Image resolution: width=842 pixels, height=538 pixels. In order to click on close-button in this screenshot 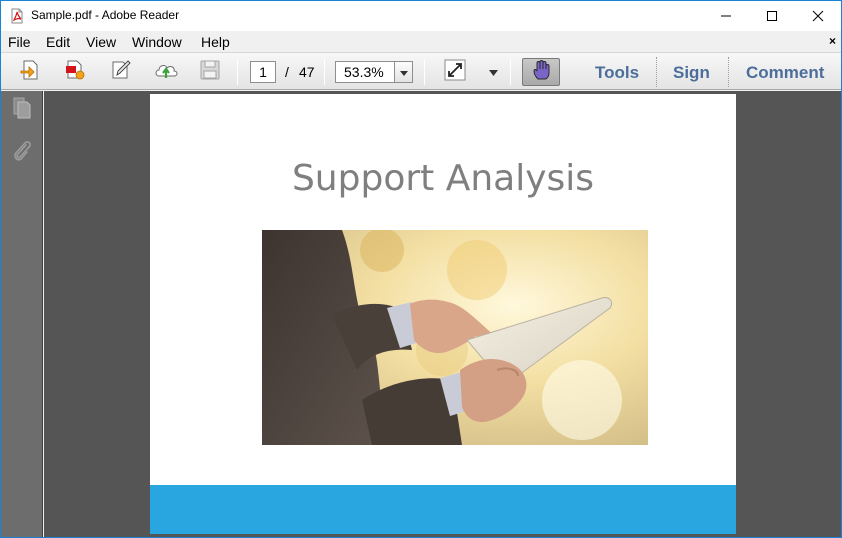, I will do `click(818, 16)`.